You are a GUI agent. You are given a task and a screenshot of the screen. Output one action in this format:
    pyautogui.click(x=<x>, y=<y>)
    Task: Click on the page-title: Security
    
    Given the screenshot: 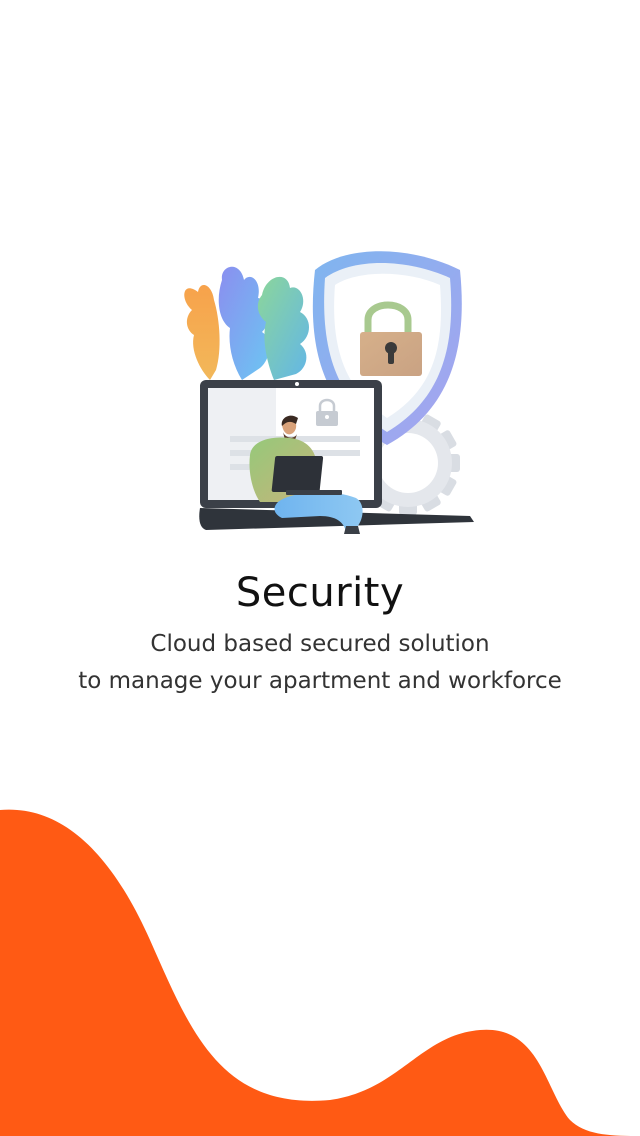 What is the action you would take?
    pyautogui.click(x=320, y=593)
    